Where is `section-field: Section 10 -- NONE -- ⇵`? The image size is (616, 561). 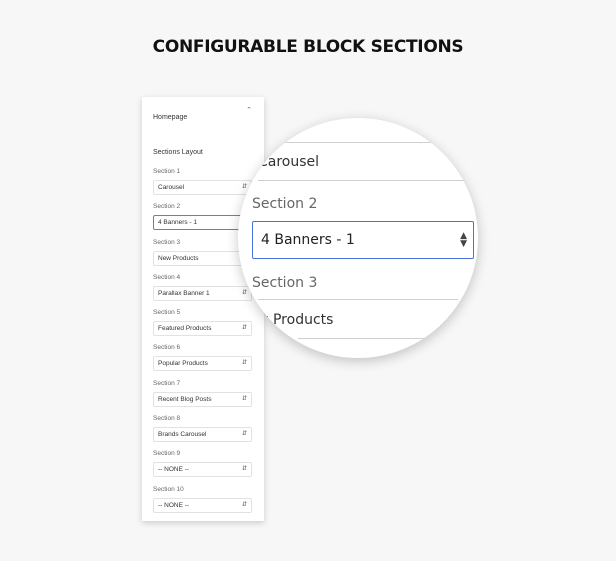 section-field: Section 10 -- NONE -- ⇵ is located at coordinates (203, 503).